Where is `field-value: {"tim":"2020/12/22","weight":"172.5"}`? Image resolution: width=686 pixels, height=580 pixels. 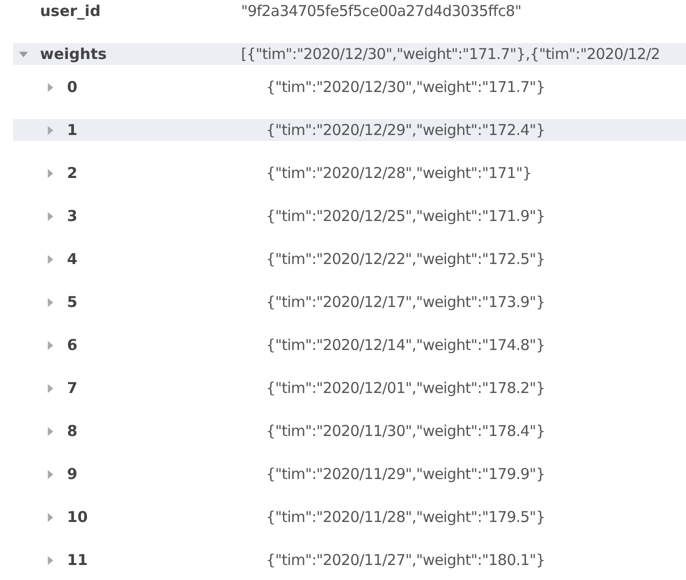 field-value: {"tim":"2020/12/22","weight":"172.5"} is located at coordinates (405, 259).